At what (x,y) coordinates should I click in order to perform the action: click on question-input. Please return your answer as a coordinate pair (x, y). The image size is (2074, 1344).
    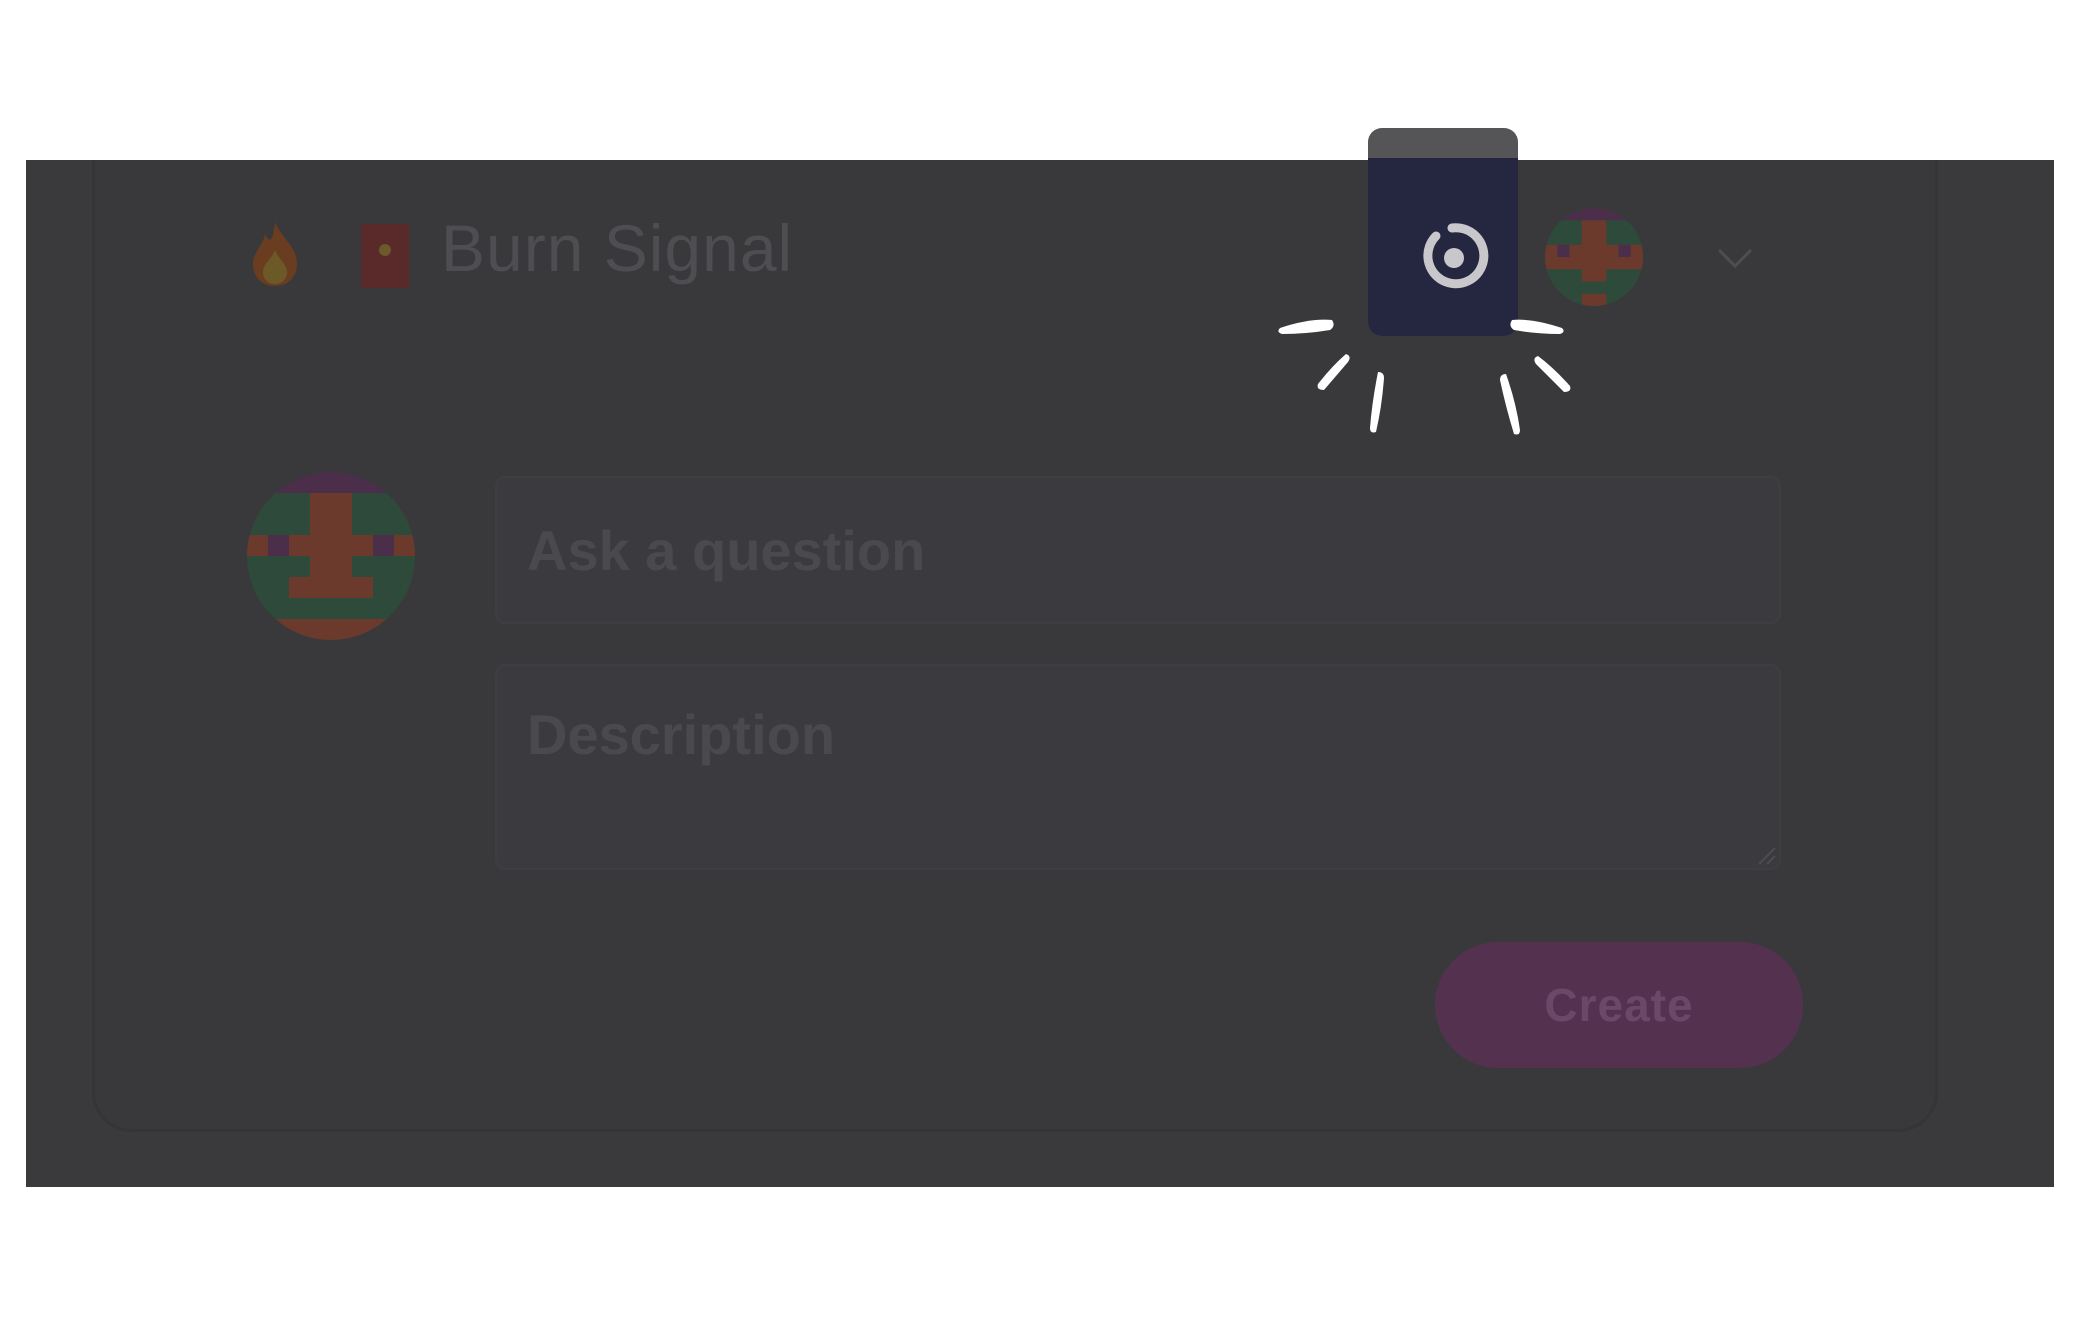
    Looking at the image, I should click on (1138, 550).